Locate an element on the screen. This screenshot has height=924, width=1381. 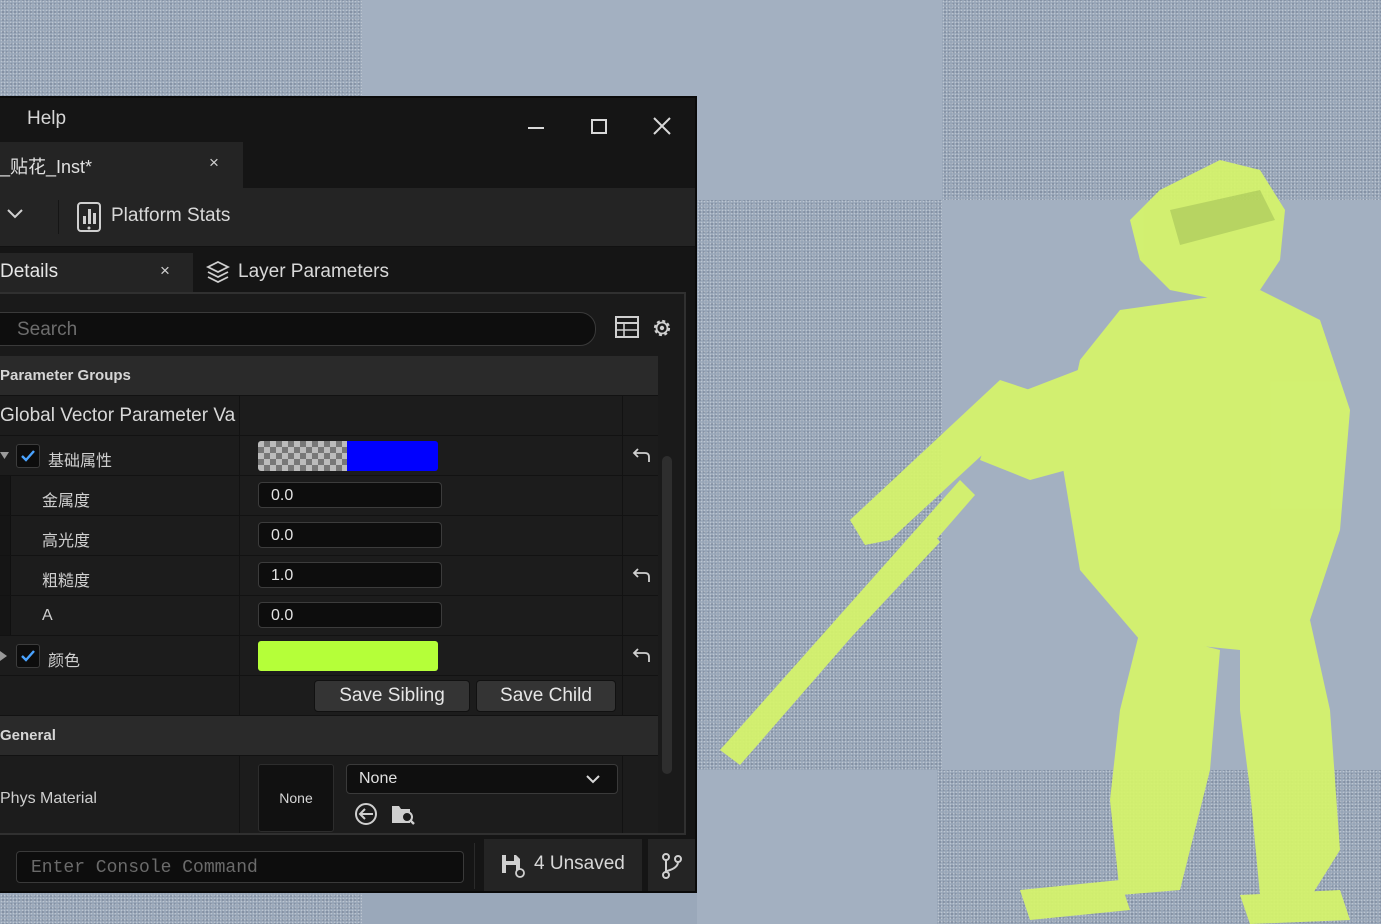
tab-layer-parameters: Layer Parameters is located at coordinates (313, 272).